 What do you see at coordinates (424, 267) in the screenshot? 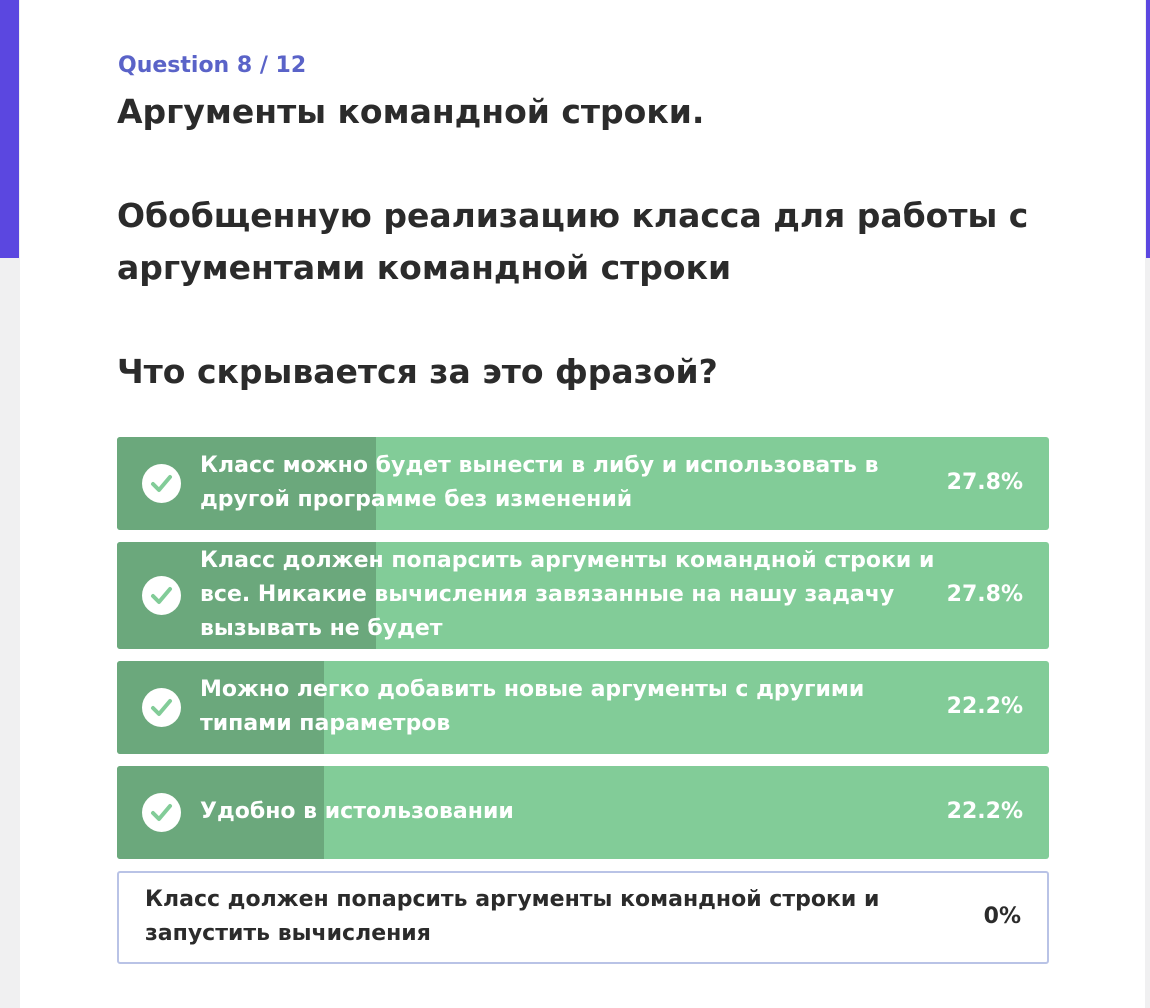
I see `question-body-line-2: аргументами командной строки` at bounding box center [424, 267].